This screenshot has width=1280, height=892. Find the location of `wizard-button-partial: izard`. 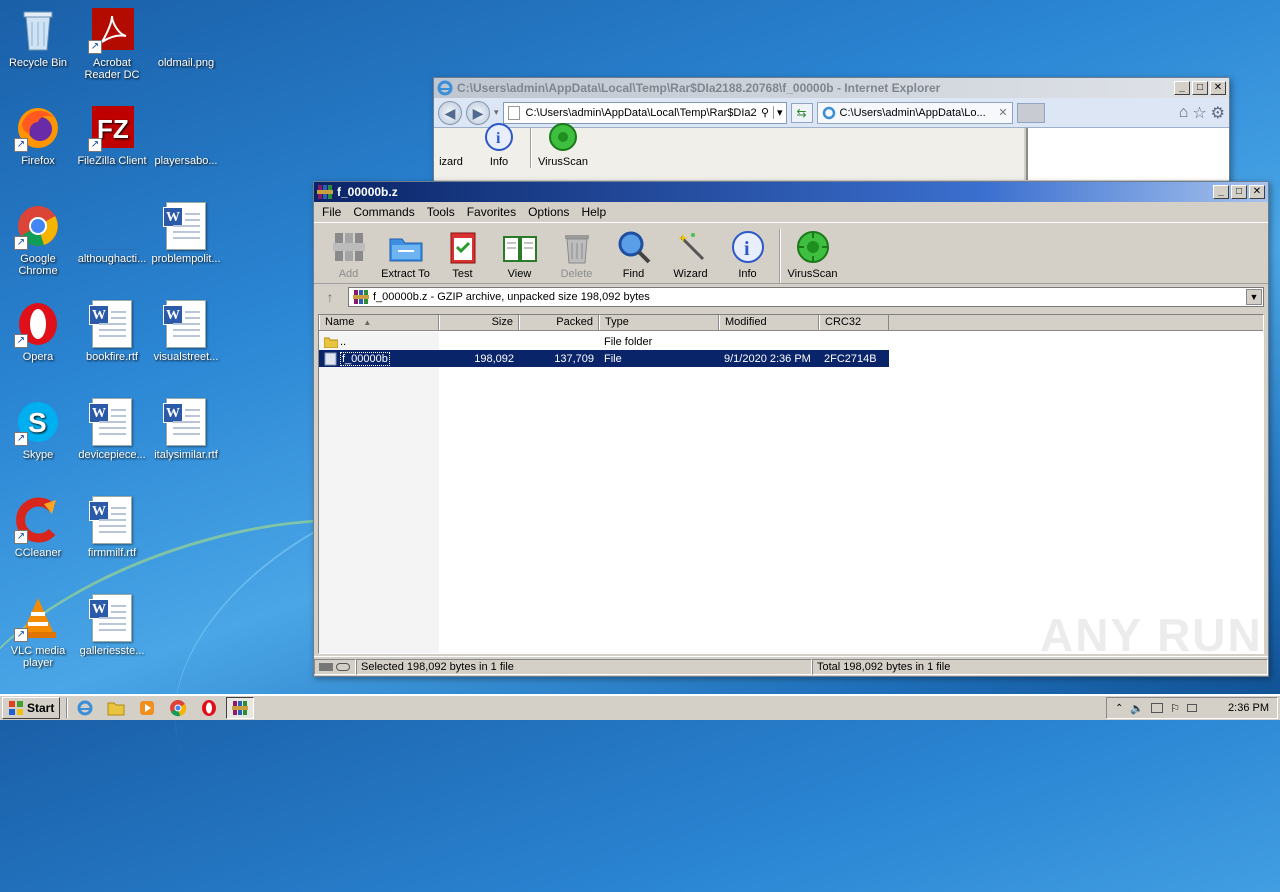

wizard-button-partial: izard is located at coordinates (451, 148).